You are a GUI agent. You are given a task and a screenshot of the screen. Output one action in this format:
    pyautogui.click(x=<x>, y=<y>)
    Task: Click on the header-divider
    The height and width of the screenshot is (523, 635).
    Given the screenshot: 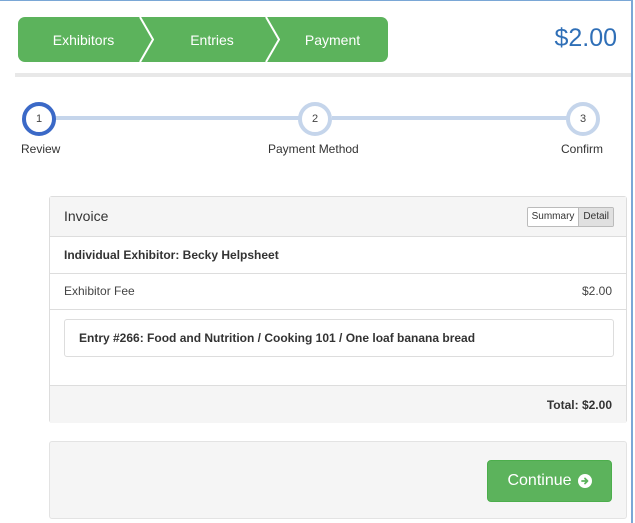 What is the action you would take?
    pyautogui.click(x=323, y=75)
    